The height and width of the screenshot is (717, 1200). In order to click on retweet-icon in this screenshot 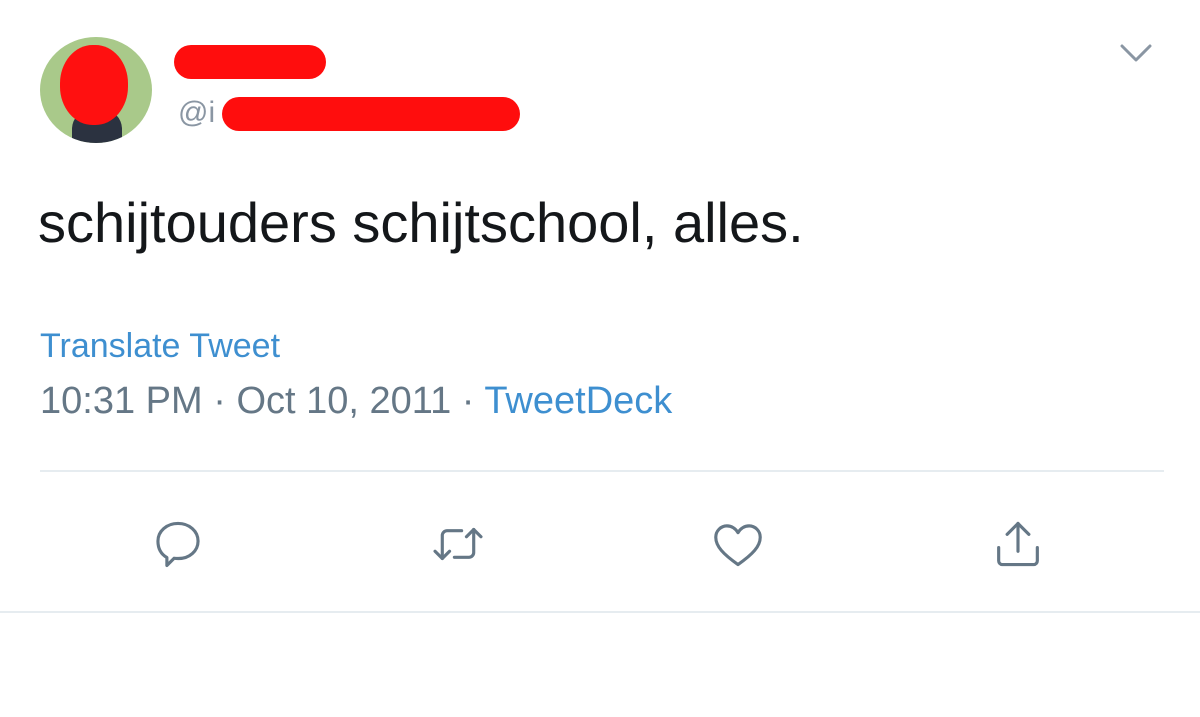, I will do `click(458, 544)`.